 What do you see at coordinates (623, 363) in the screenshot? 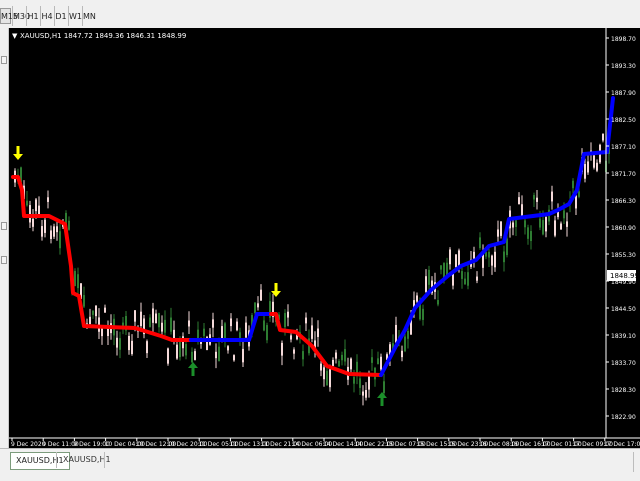
I see `price-tick-label: 1833.70` at bounding box center [623, 363].